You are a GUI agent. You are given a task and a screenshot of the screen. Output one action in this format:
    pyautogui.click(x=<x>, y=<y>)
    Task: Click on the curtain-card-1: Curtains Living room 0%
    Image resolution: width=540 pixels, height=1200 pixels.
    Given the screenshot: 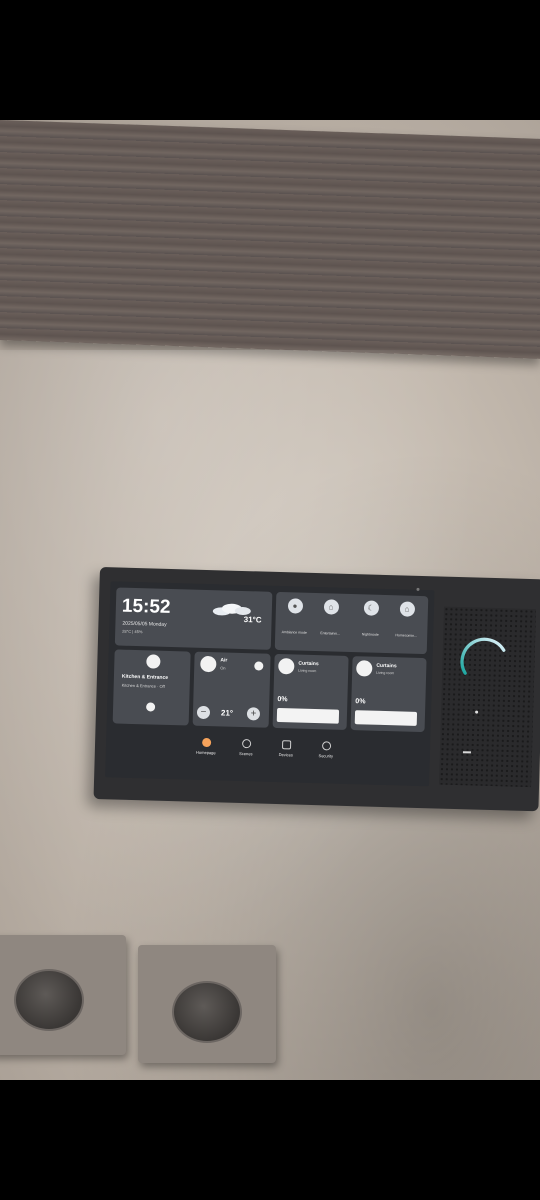 What is the action you would take?
    pyautogui.click(x=310, y=691)
    